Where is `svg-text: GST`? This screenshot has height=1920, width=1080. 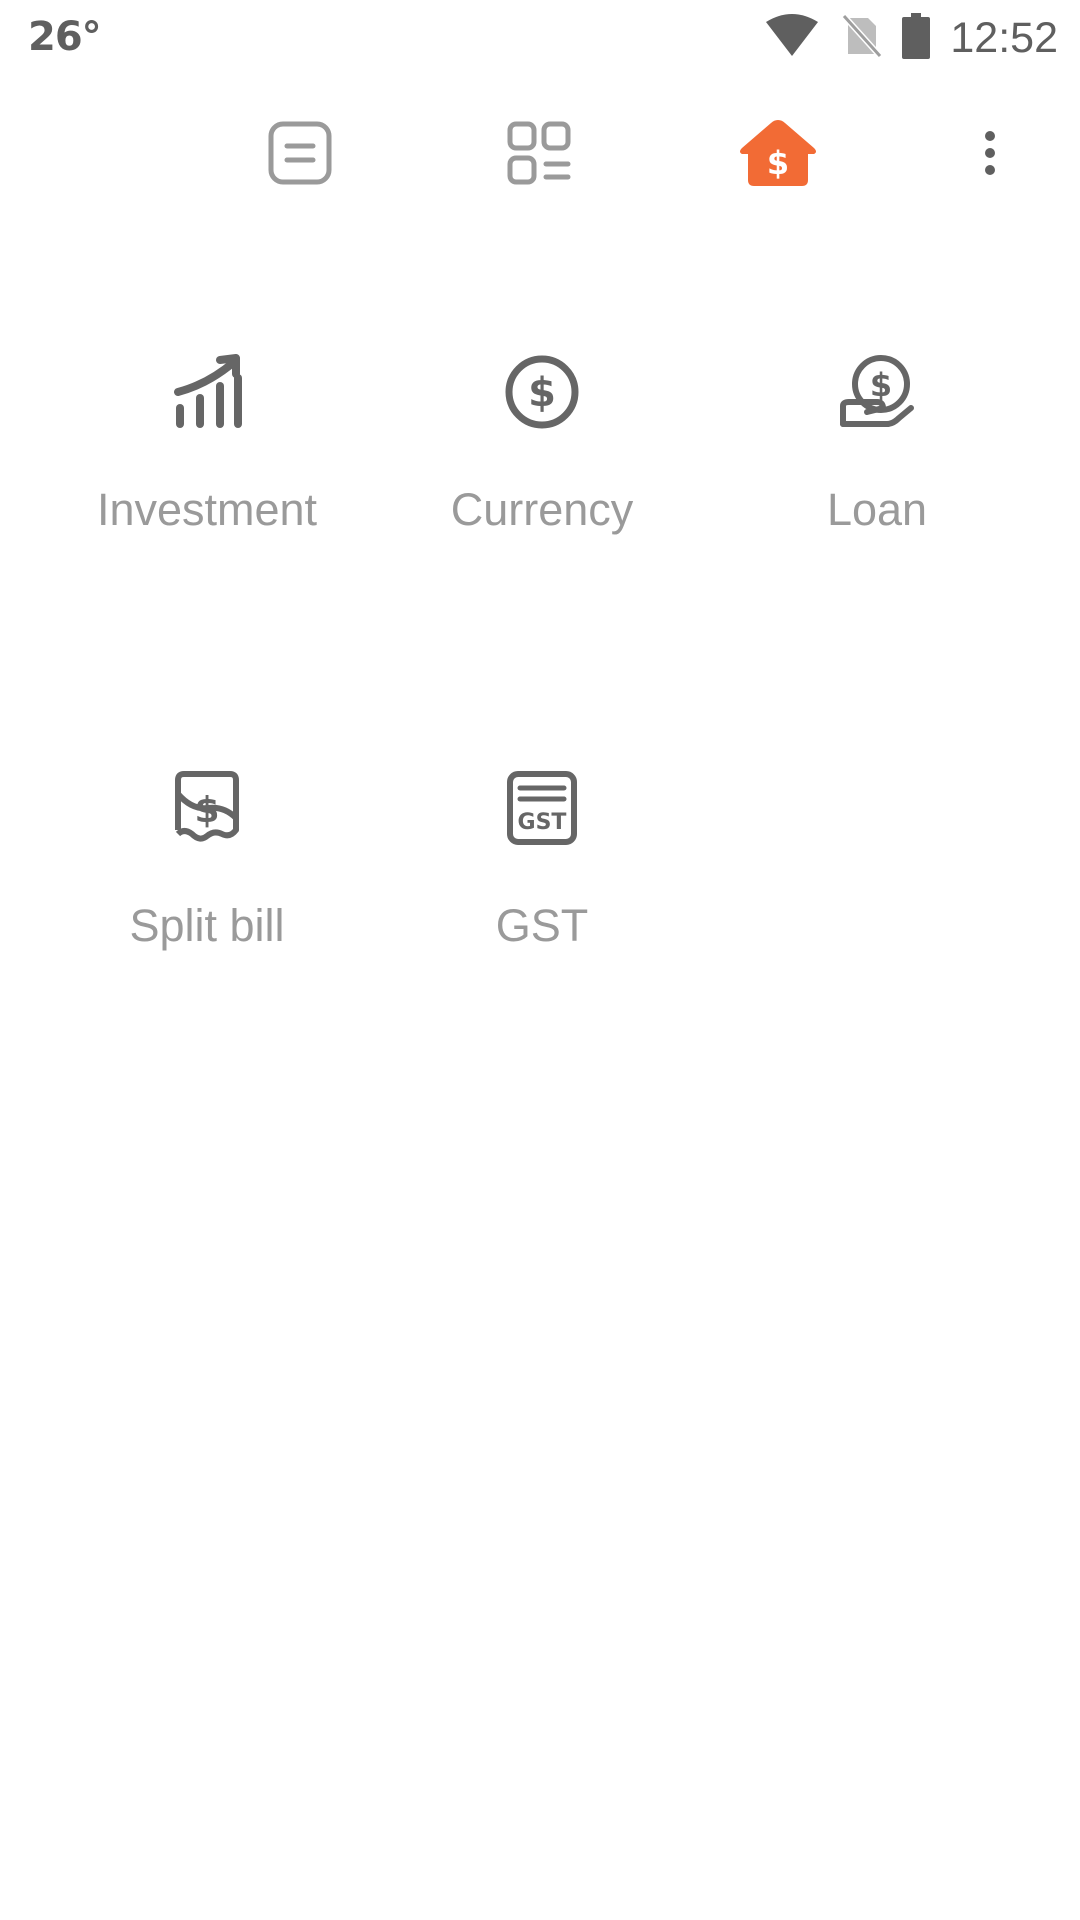
svg-text: GST is located at coordinates (542, 822).